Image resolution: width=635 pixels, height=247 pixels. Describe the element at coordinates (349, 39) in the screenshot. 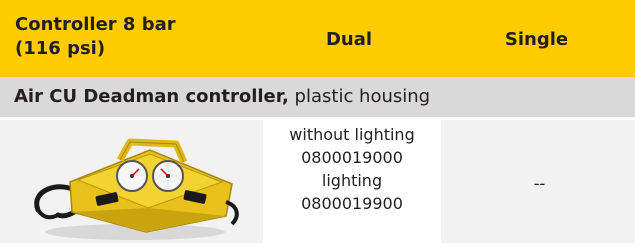

I see `header-dual: Dual` at that location.